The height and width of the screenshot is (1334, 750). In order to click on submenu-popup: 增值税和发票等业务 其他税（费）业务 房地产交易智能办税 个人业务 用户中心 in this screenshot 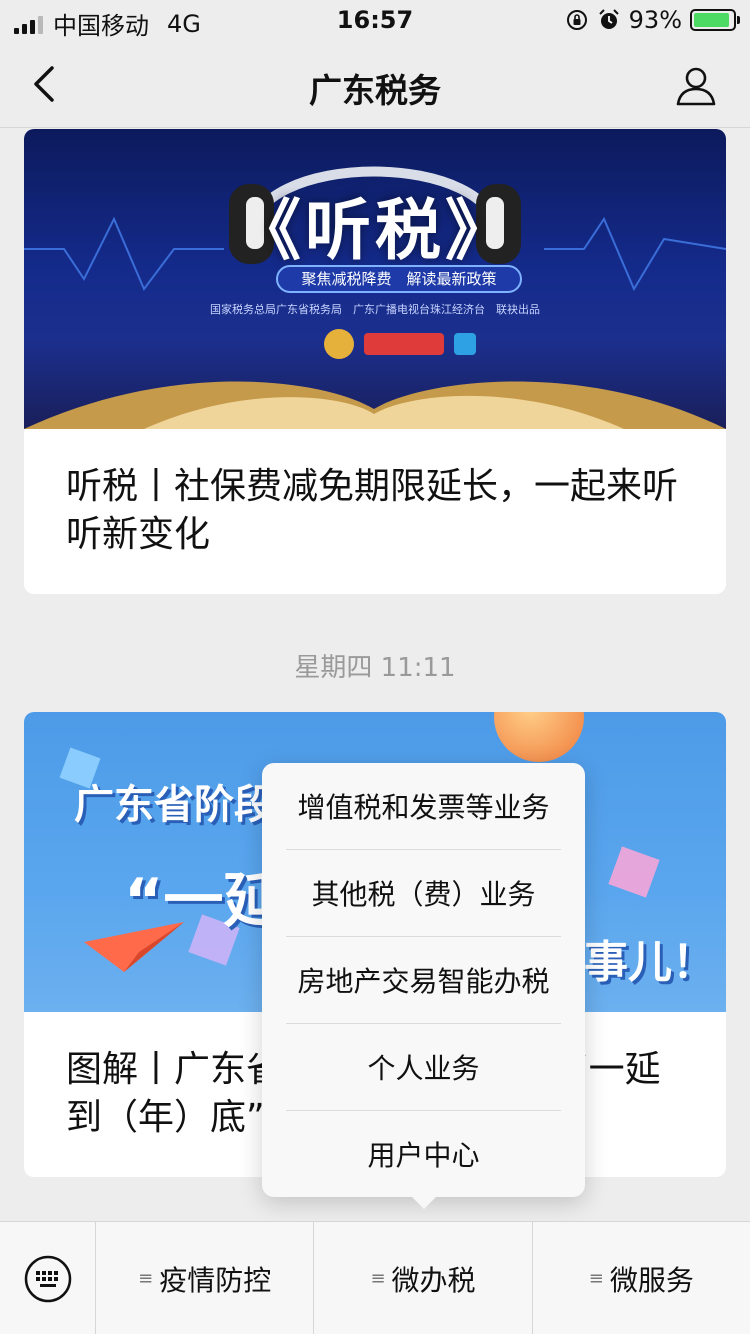, I will do `click(423, 986)`.